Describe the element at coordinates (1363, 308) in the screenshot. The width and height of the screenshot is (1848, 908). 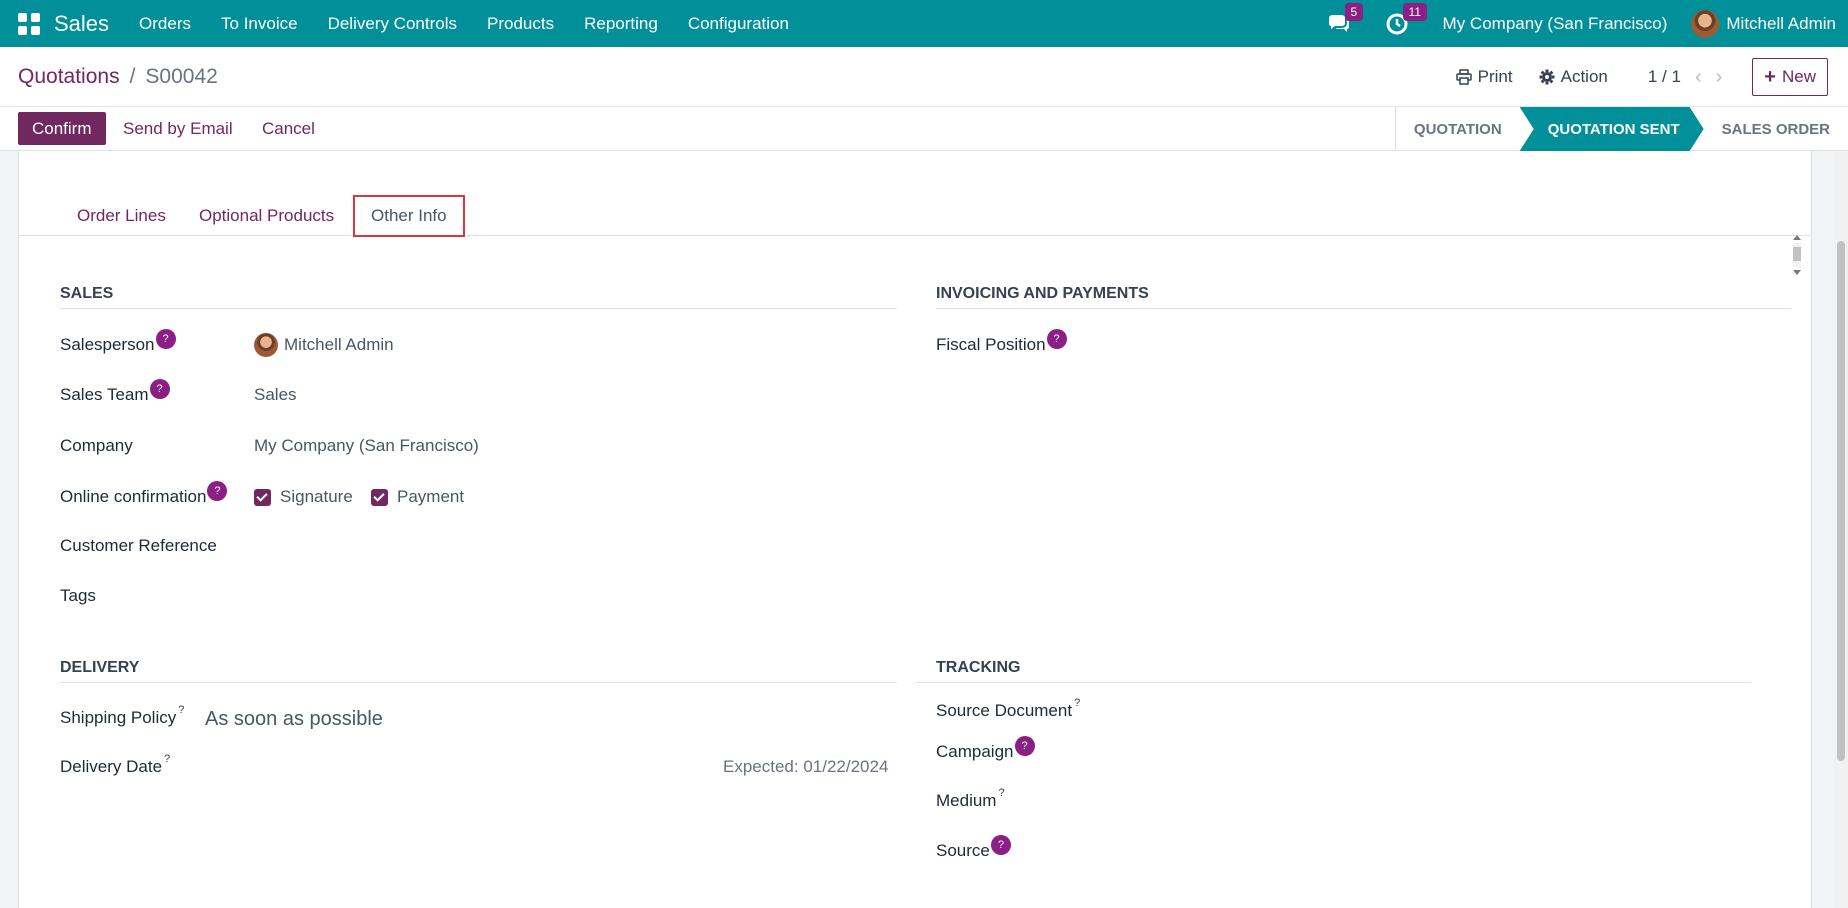
I see `invoicing-divider` at that location.